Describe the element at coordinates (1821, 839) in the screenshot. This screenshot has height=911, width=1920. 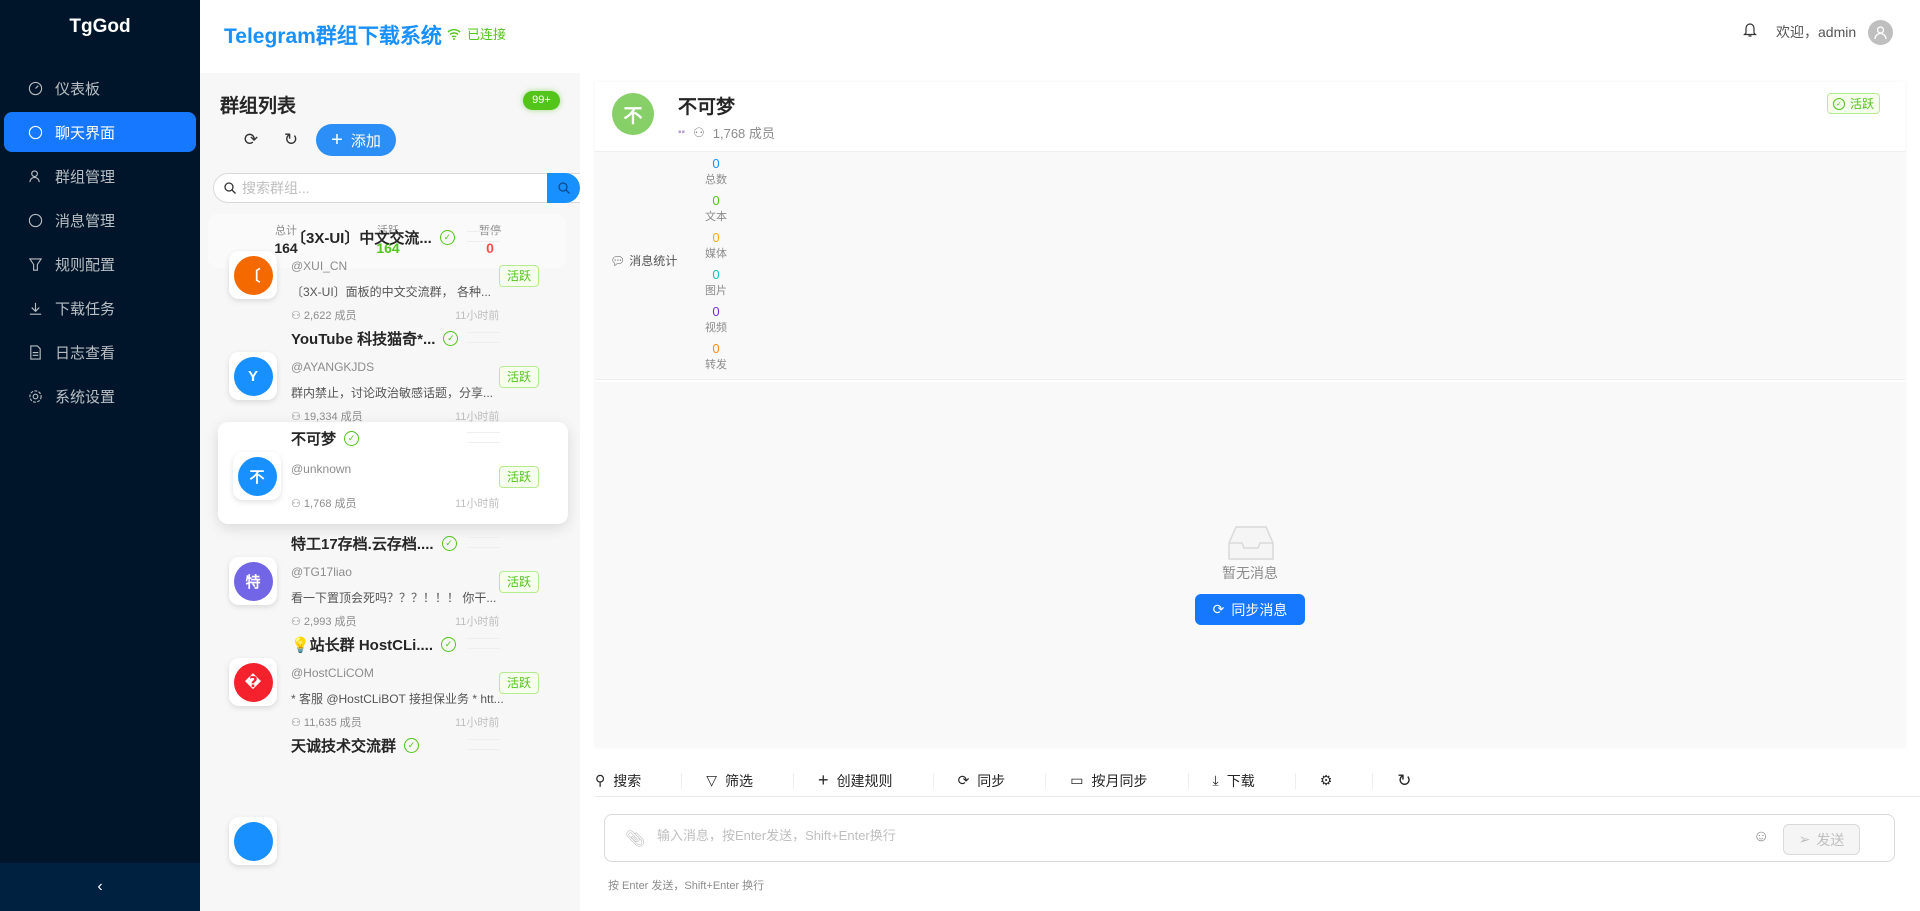
I see `send-button: ➢ 发送` at that location.